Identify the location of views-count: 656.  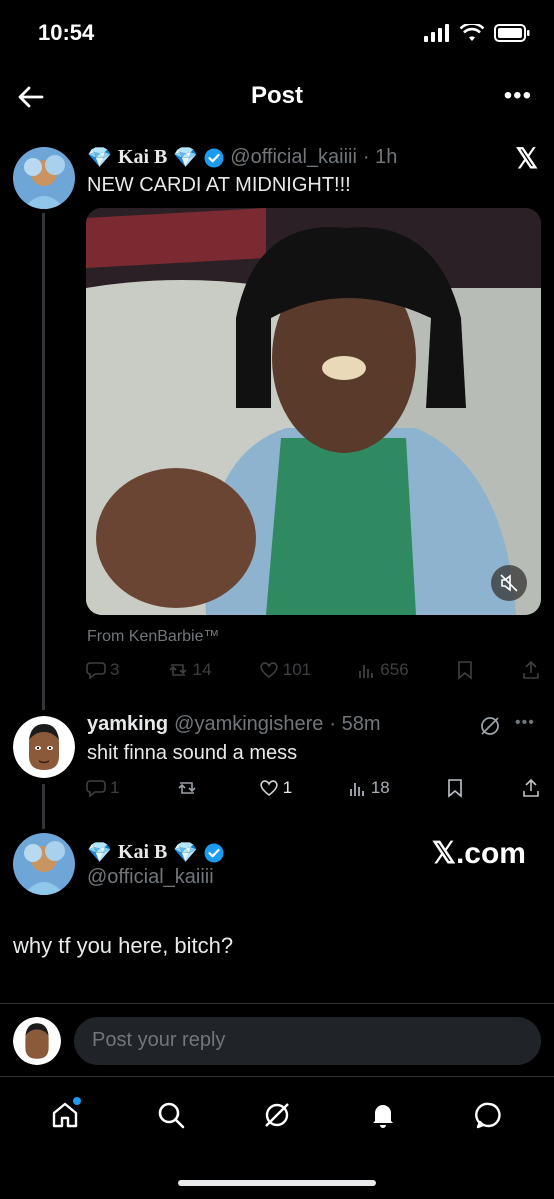
(394, 669).